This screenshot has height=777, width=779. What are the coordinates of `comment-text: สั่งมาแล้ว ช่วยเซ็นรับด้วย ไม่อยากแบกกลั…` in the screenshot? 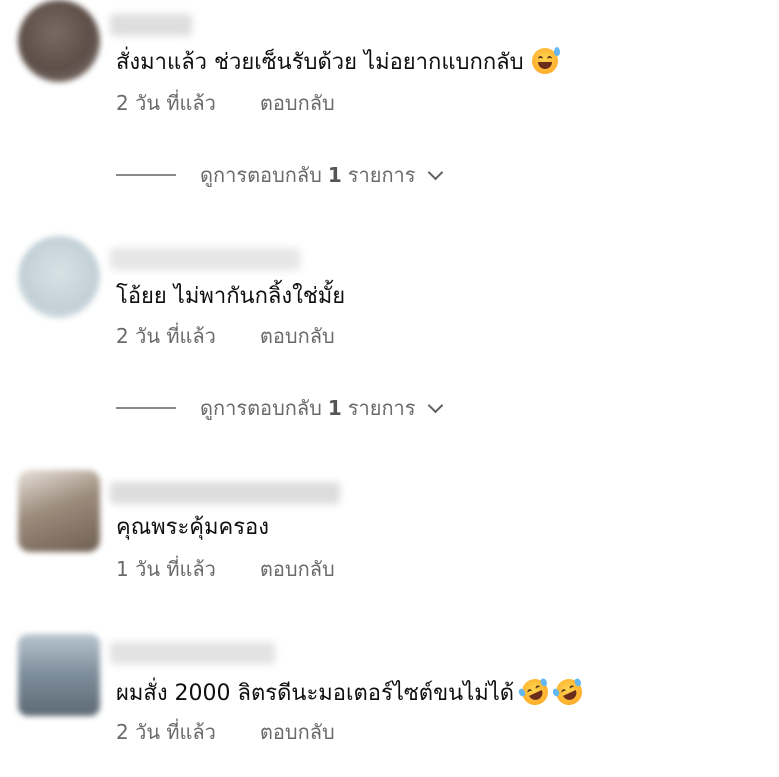 It's located at (338, 62).